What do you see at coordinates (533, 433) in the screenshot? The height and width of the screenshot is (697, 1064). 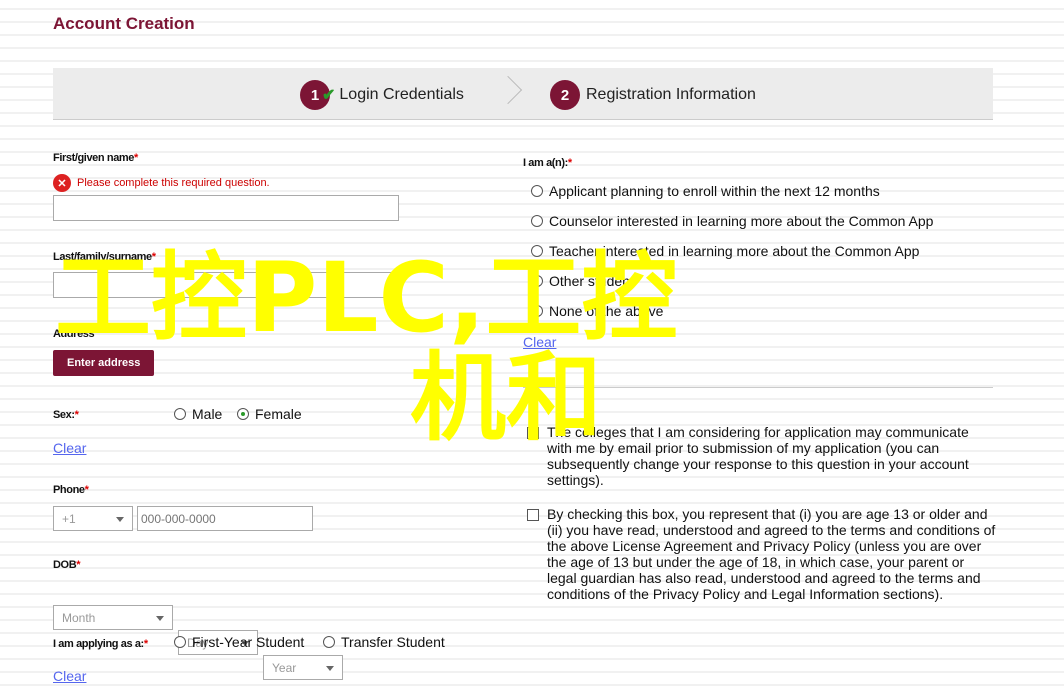 I see `consent-communicate-checkbox: ✔` at bounding box center [533, 433].